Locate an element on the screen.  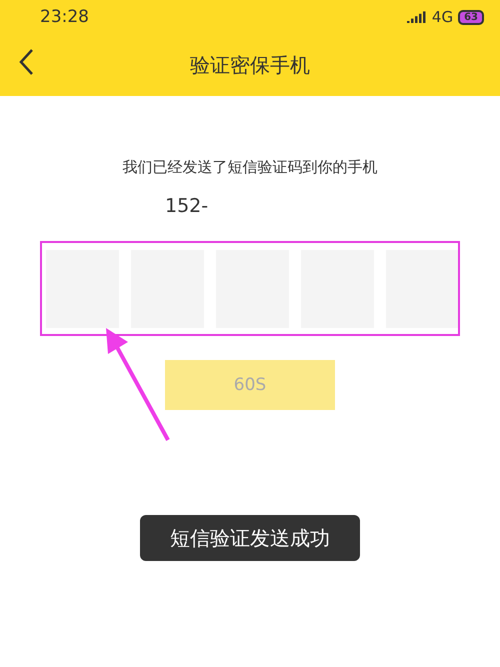
status-time: 23:28 is located at coordinates (64, 17).